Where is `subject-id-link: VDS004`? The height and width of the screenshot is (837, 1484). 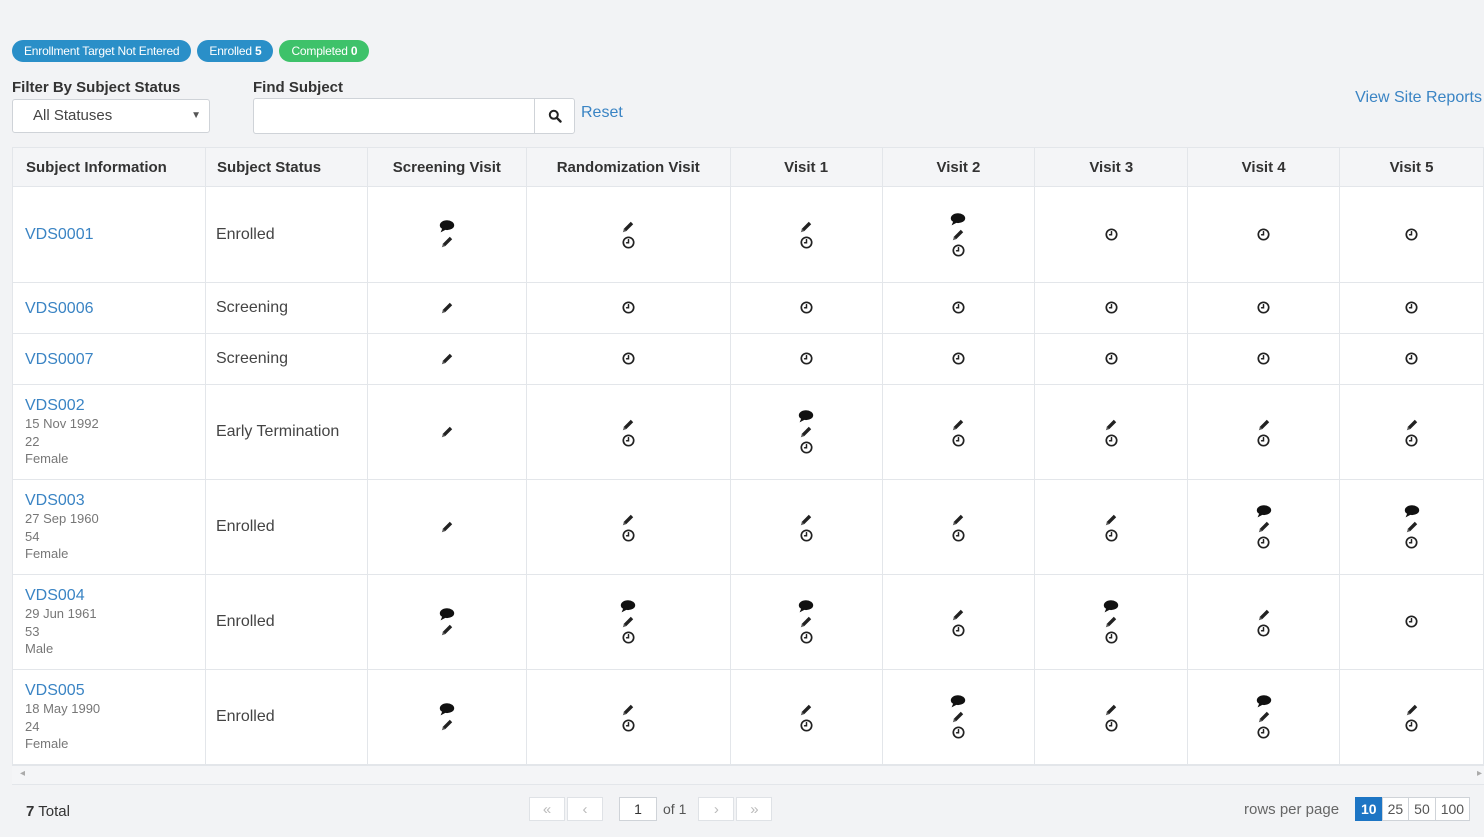 subject-id-link: VDS004 is located at coordinates (115, 595).